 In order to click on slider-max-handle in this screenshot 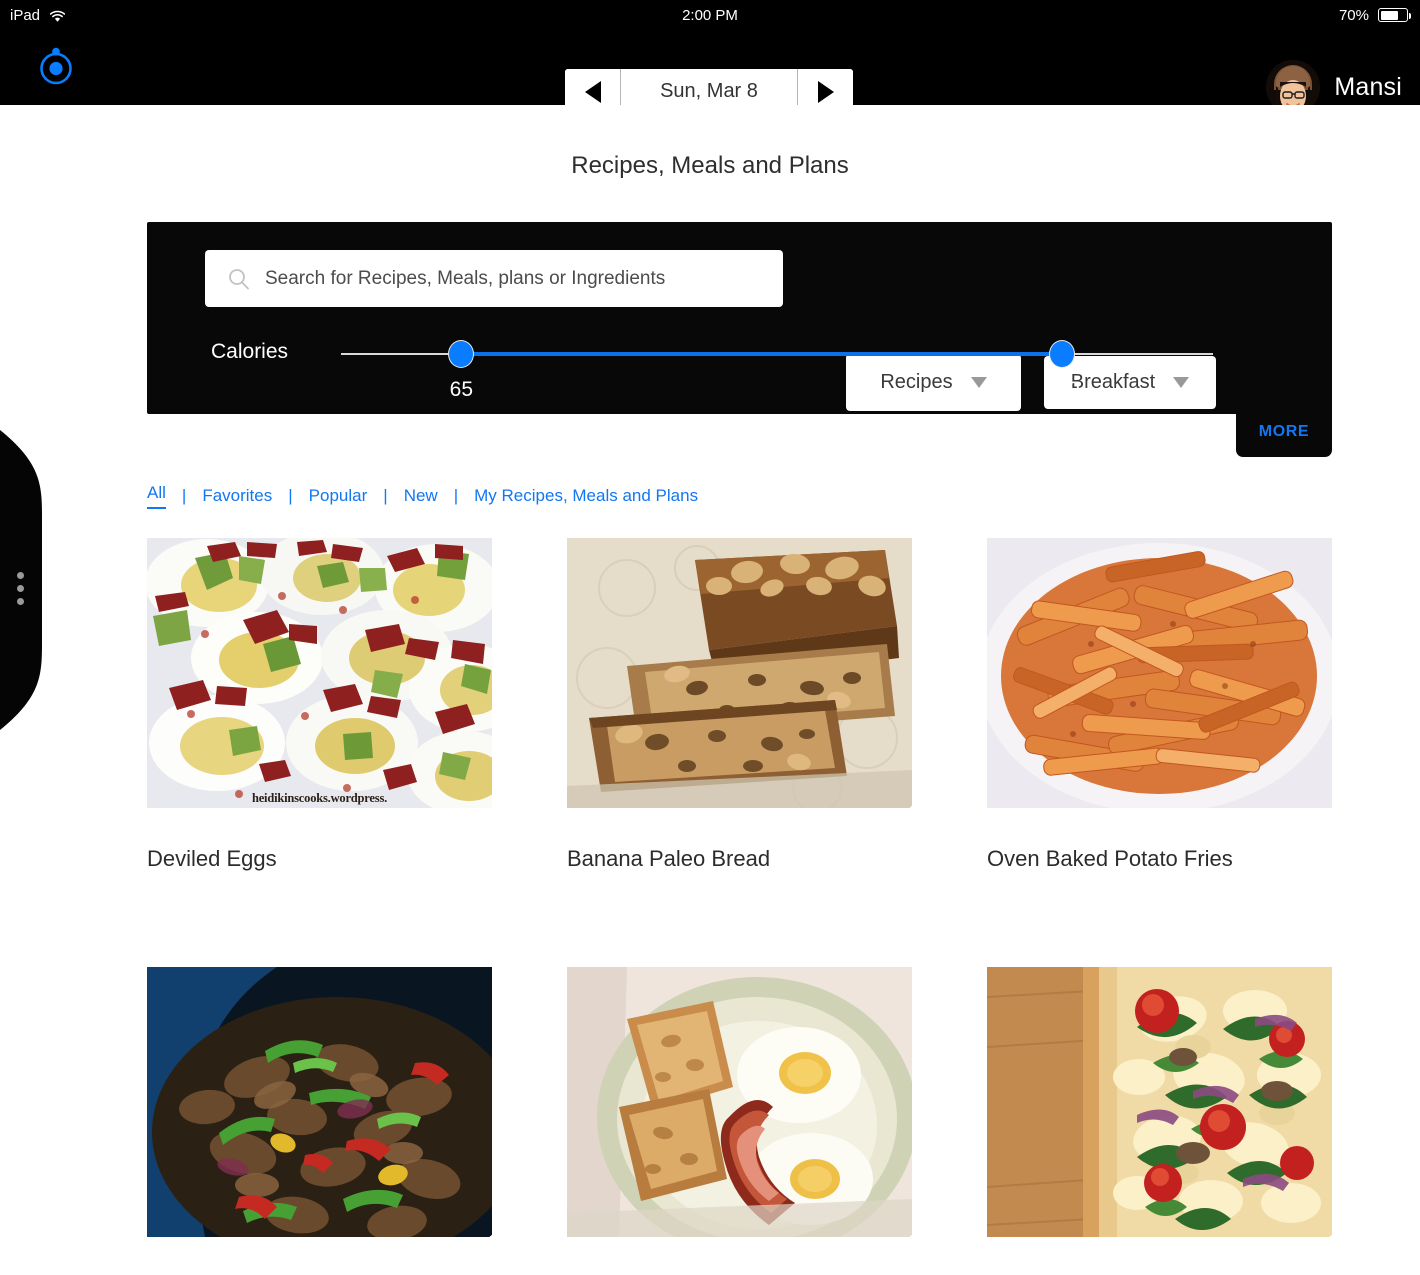, I will do `click(1062, 354)`.